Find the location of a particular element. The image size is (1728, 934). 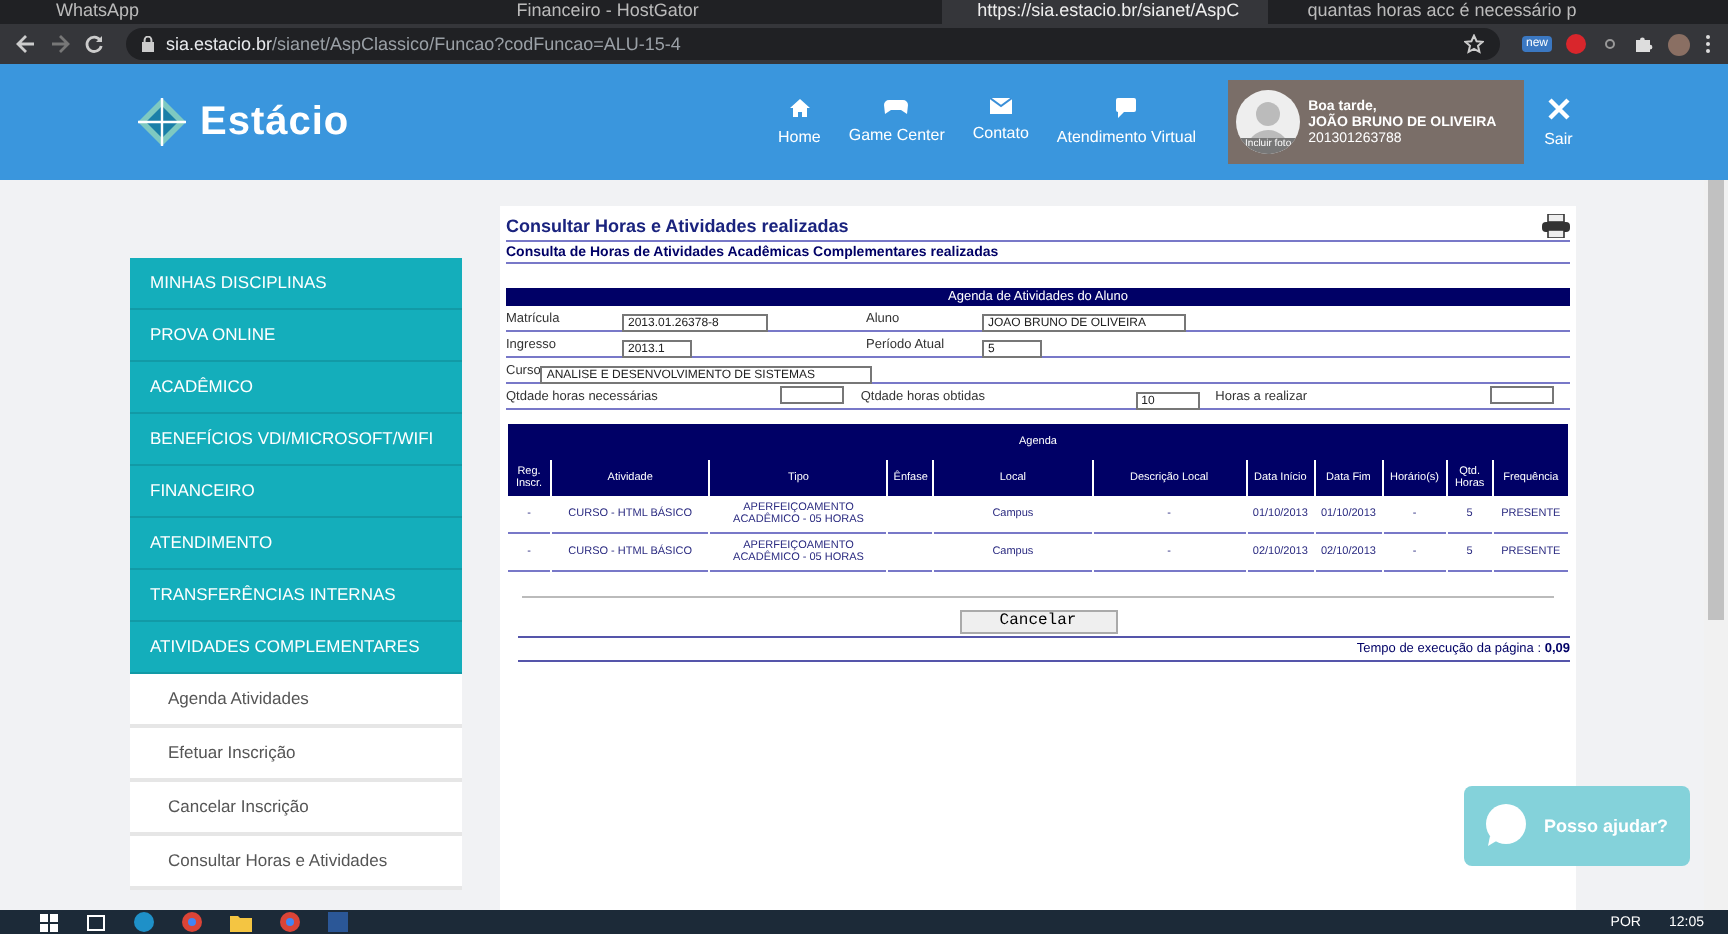

logo-text: Estácio is located at coordinates (275, 122).